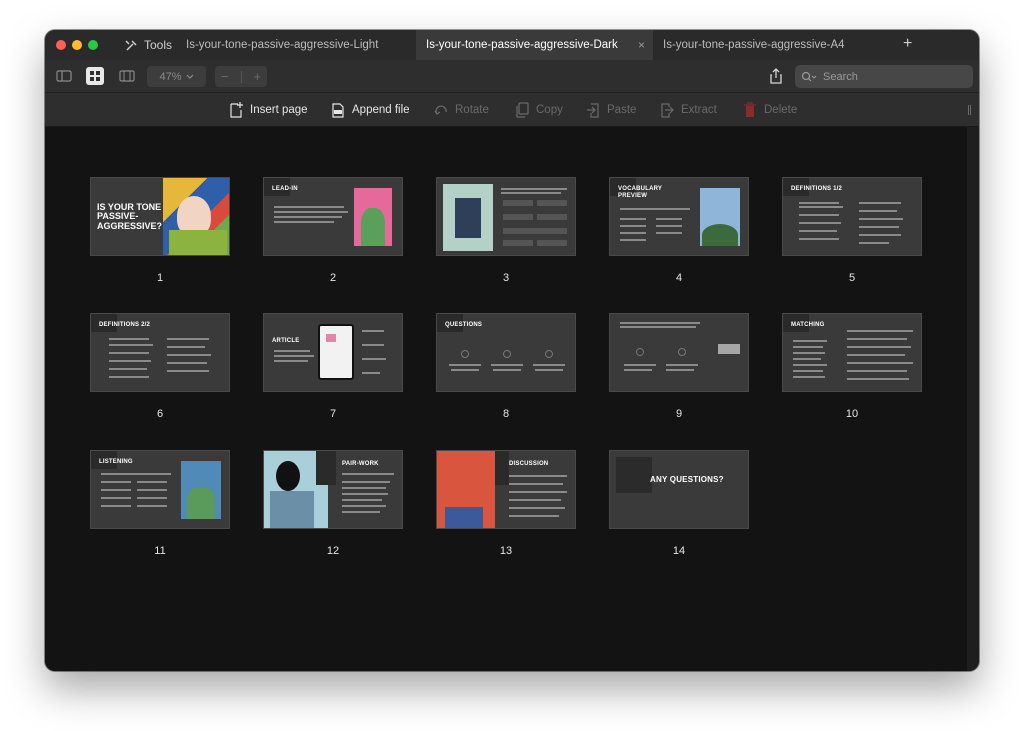 Image resolution: width=1024 pixels, height=731 pixels. Describe the element at coordinates (130, 216) in the screenshot. I see `slide-title: IS YOUR TONE PASSIVE-AGGRESSIVE?` at that location.